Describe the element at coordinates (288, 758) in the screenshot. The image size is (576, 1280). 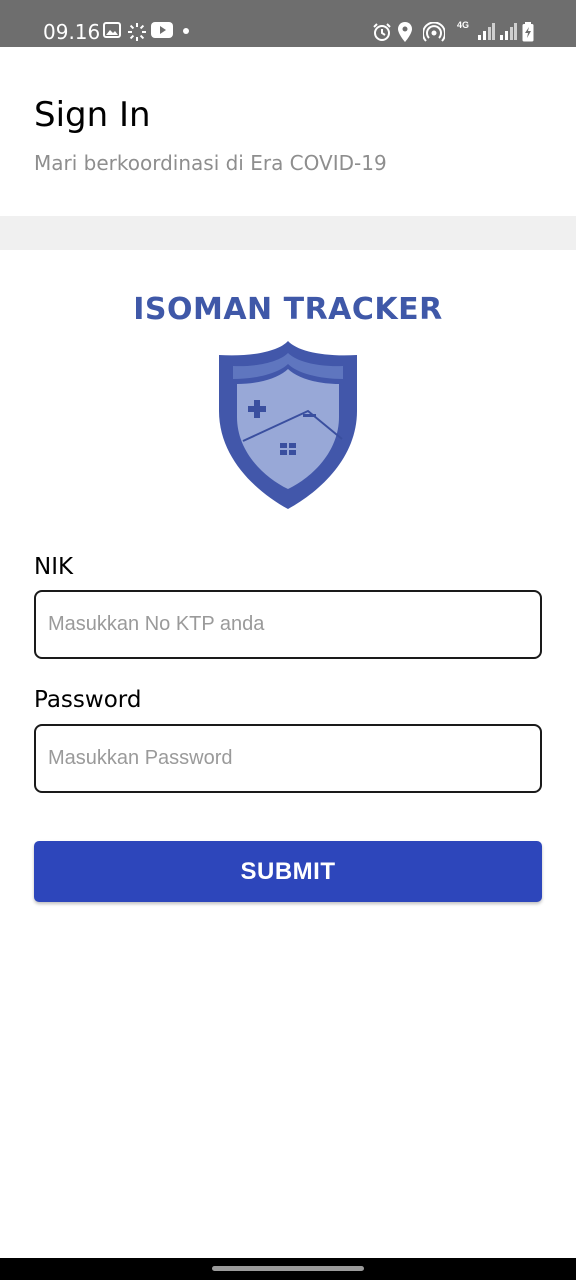
I see `password-field` at that location.